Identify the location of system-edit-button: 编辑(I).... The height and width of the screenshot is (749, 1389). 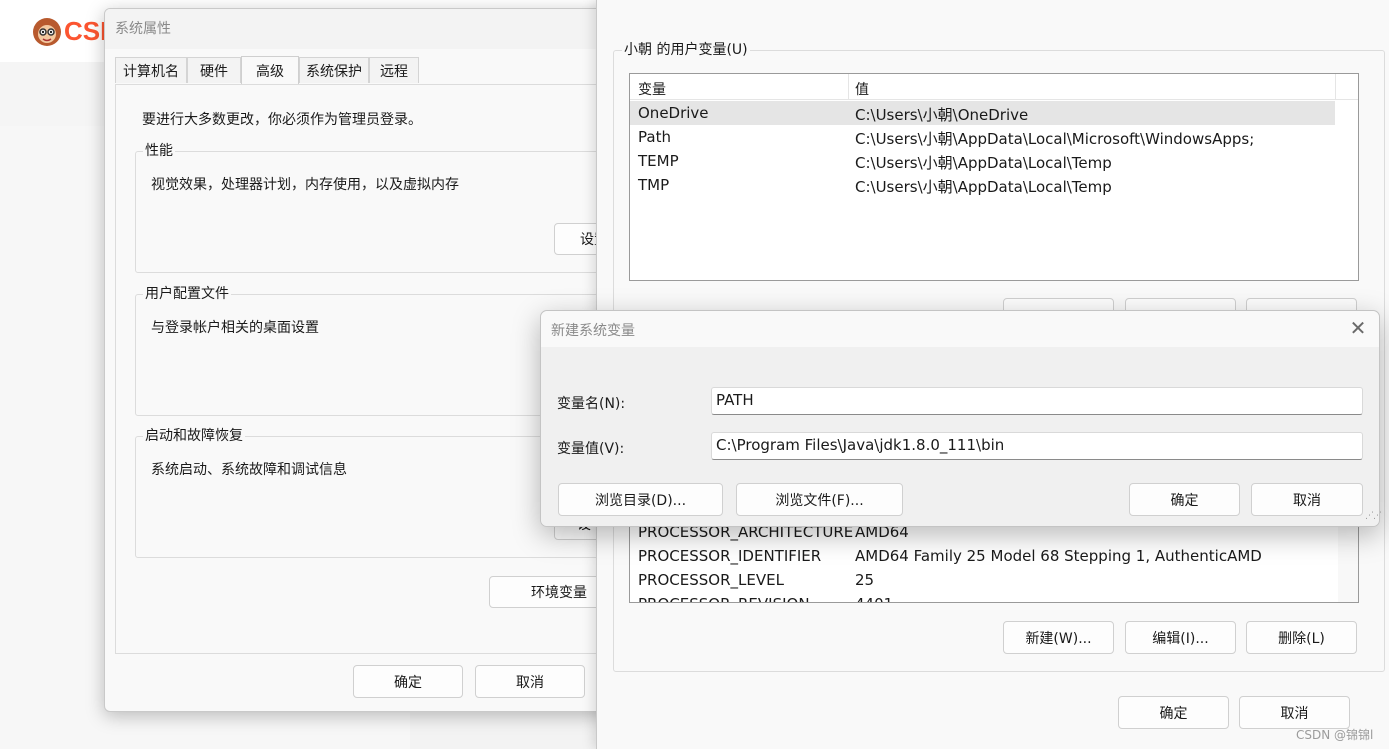
(1180, 637).